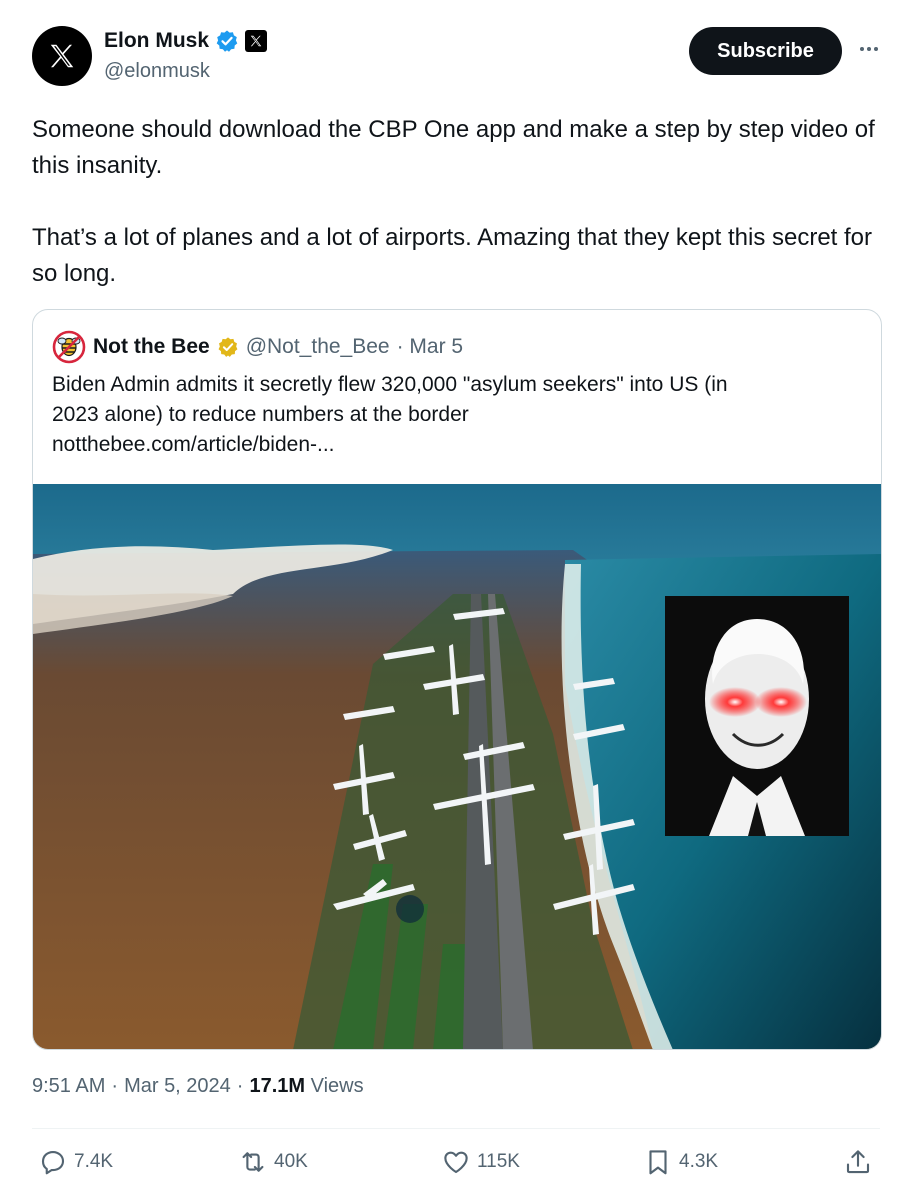 The height and width of the screenshot is (1192, 910). I want to click on verified-badge-icon, so click(227, 41).